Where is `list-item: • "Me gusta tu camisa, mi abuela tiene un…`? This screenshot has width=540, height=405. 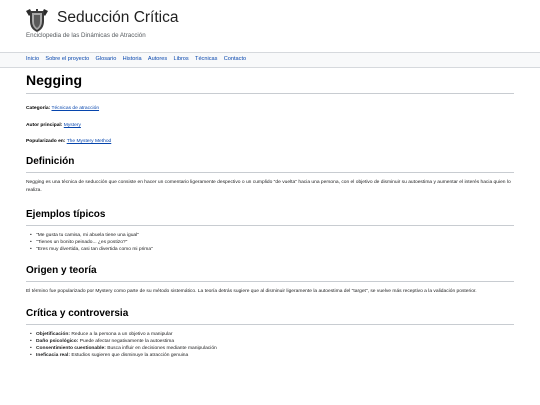
list-item: • "Me gusta tu camisa, mi abuela tiene un… is located at coordinates (272, 235).